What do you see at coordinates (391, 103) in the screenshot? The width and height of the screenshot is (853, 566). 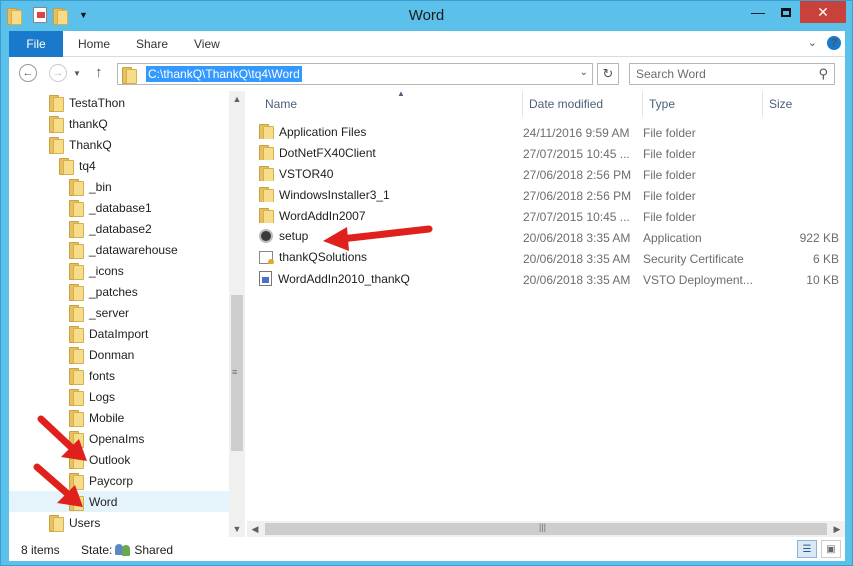 I see `column-name: Name ▲` at bounding box center [391, 103].